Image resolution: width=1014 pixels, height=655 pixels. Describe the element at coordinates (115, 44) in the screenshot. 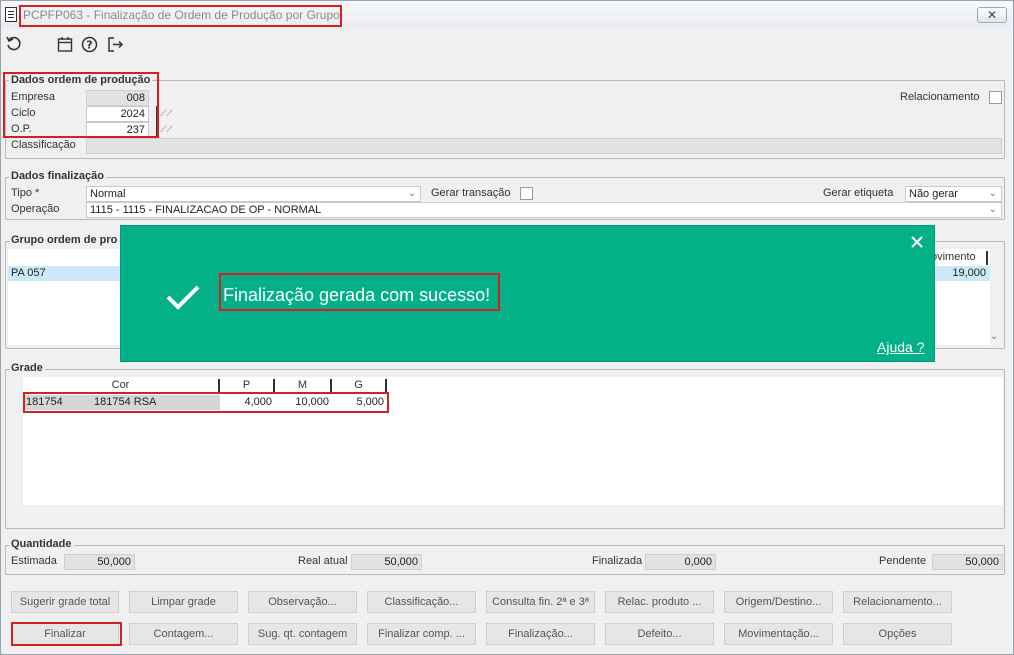

I see `exit-icon` at that location.